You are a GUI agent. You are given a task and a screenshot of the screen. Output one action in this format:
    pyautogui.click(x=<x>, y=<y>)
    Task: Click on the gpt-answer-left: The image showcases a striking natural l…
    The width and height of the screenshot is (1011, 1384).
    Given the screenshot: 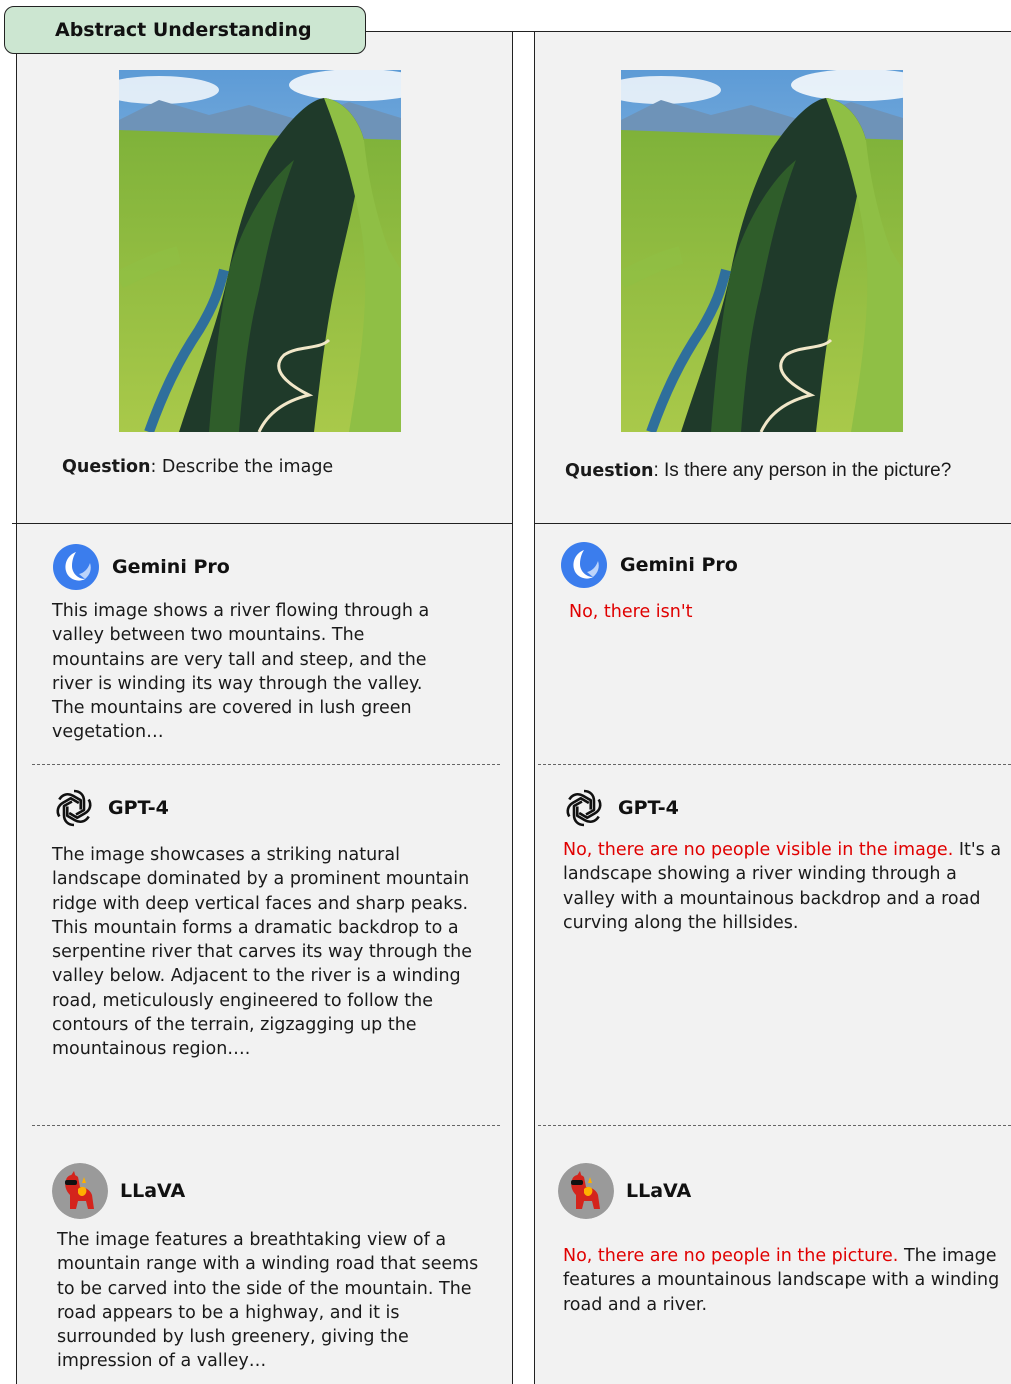 What is the action you would take?
    pyautogui.click(x=262, y=952)
    